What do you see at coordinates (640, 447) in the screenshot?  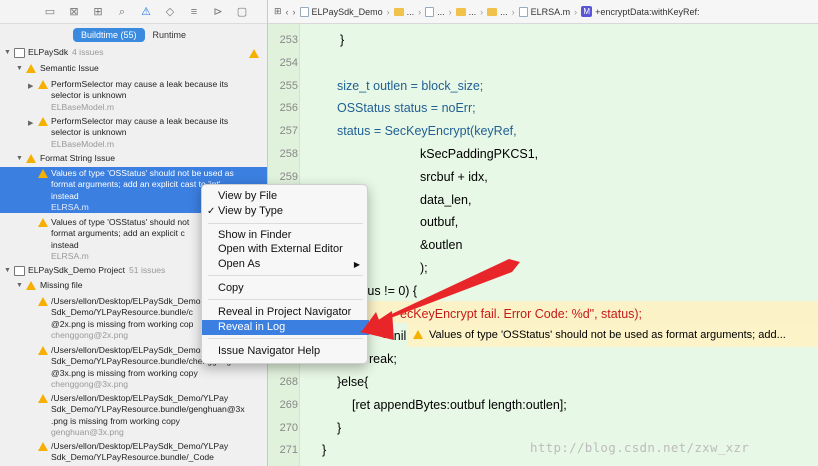 I see `watermark: http://blog.csdn.net/zxw_xzr` at bounding box center [640, 447].